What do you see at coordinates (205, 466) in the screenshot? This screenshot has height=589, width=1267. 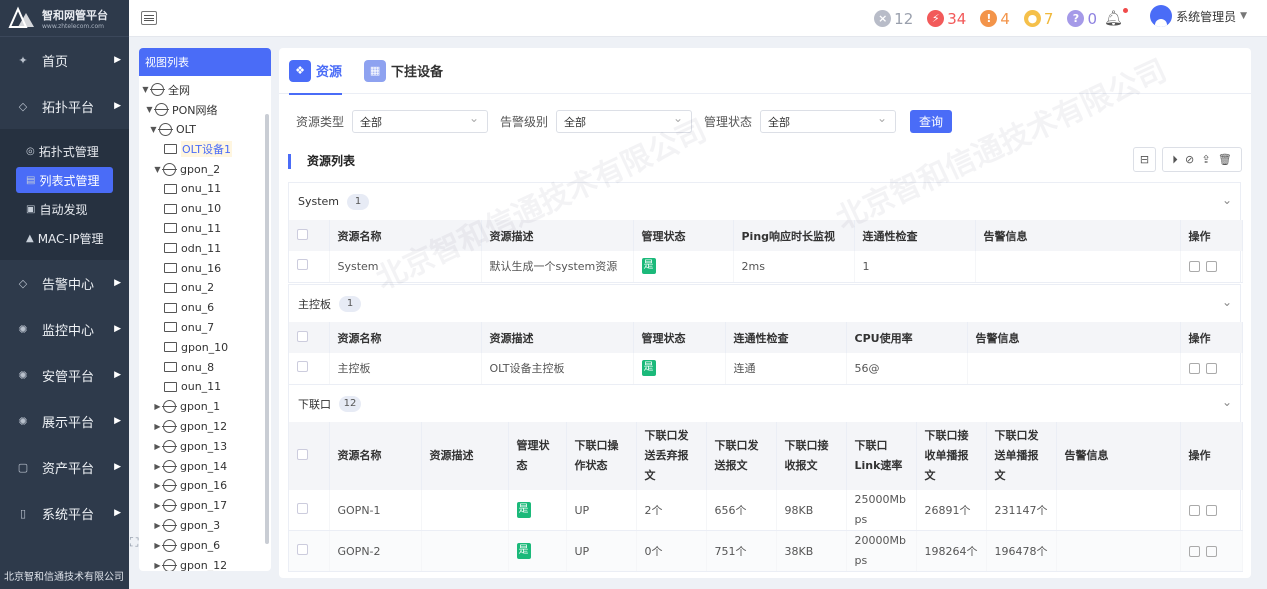 I see `tree-node: ▶ gpon_14` at bounding box center [205, 466].